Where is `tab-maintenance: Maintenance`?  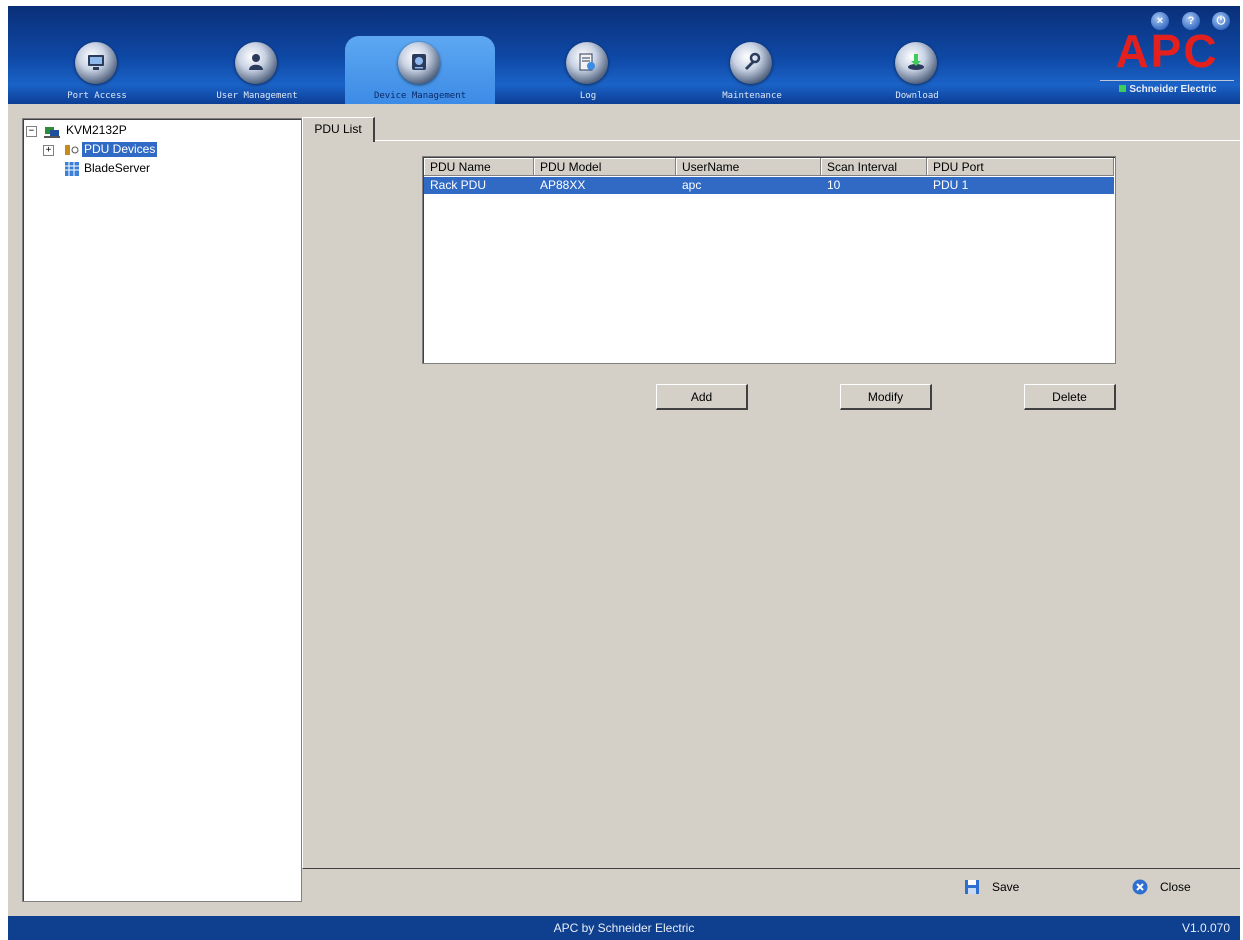 tab-maintenance: Maintenance is located at coordinates (752, 70).